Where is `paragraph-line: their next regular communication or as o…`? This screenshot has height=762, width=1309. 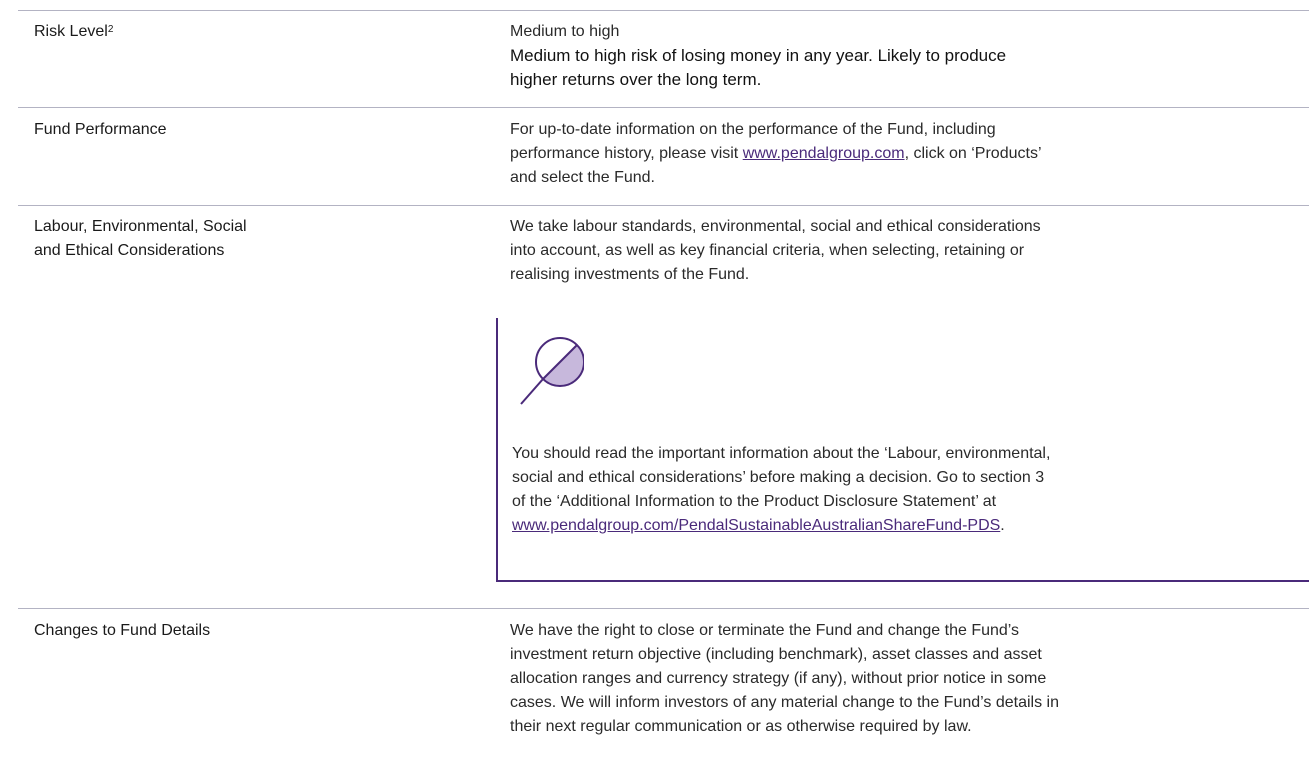 paragraph-line: their next regular communication or as o… is located at coordinates (741, 726).